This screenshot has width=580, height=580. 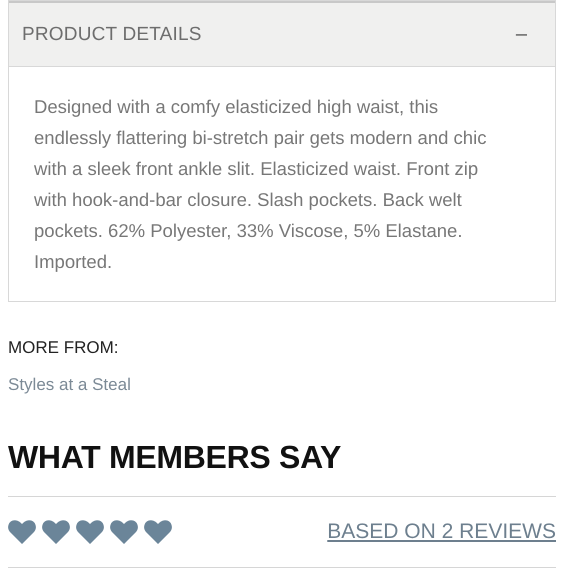 I want to click on accordion-header: PRODUCT DETAILS –, so click(x=282, y=34).